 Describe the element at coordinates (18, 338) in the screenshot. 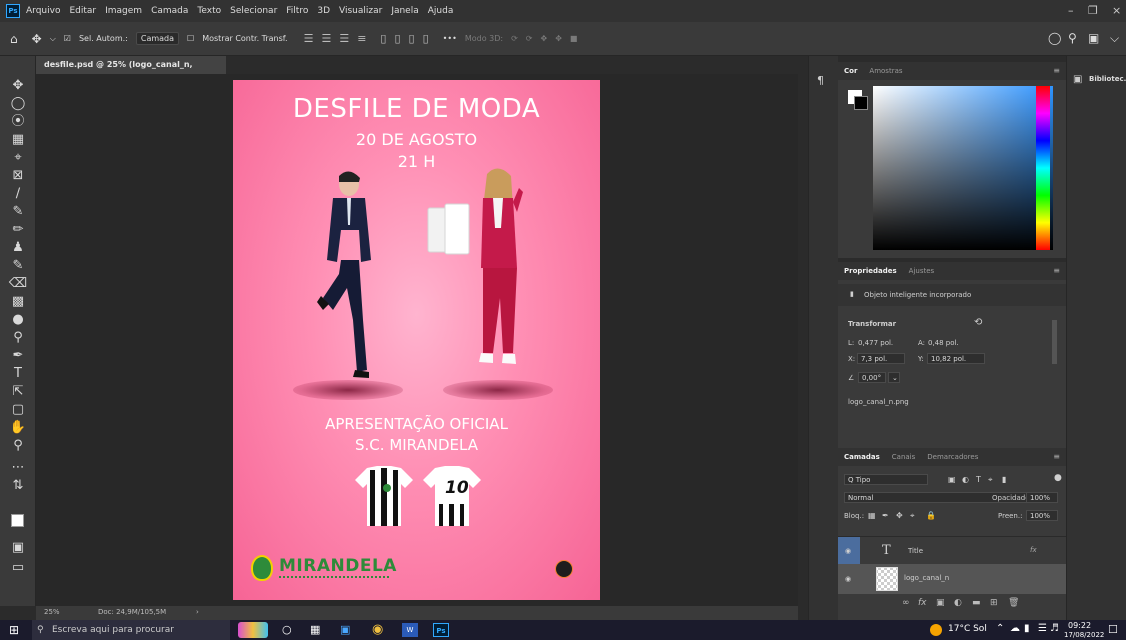

I see `dodge-tool-icon: ⚲` at that location.